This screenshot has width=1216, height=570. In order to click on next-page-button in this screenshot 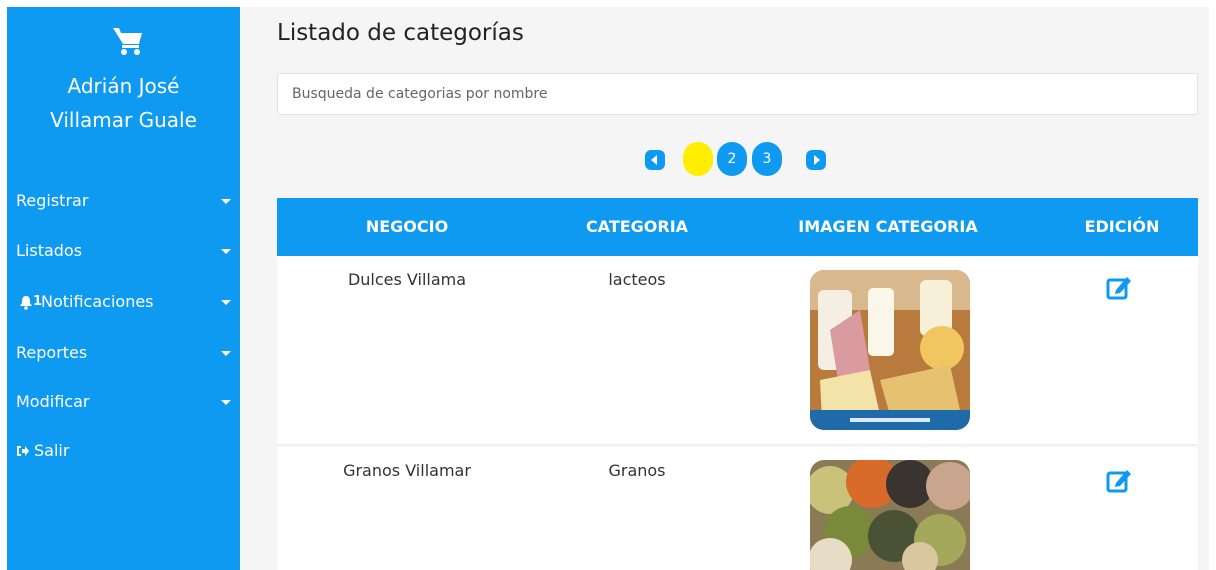, I will do `click(816, 160)`.